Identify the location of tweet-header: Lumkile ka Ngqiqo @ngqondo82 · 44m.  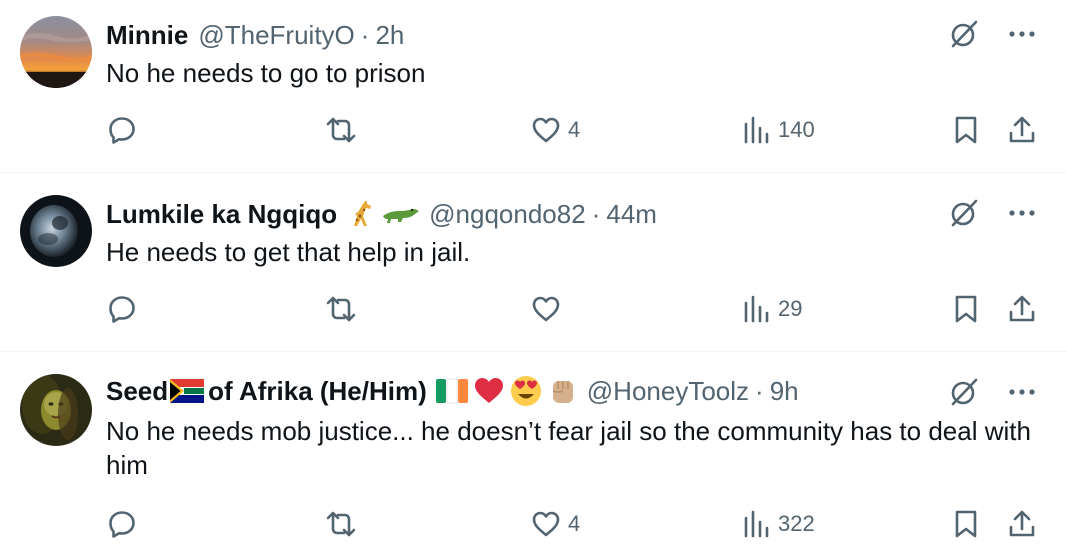
(541, 214).